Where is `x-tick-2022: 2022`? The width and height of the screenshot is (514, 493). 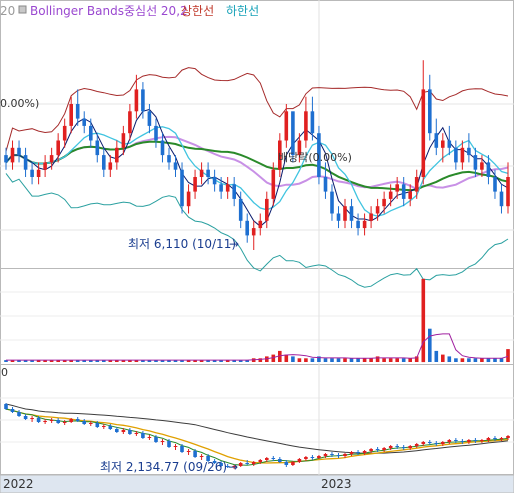
x-tick-2022: 2022 is located at coordinates (18, 484).